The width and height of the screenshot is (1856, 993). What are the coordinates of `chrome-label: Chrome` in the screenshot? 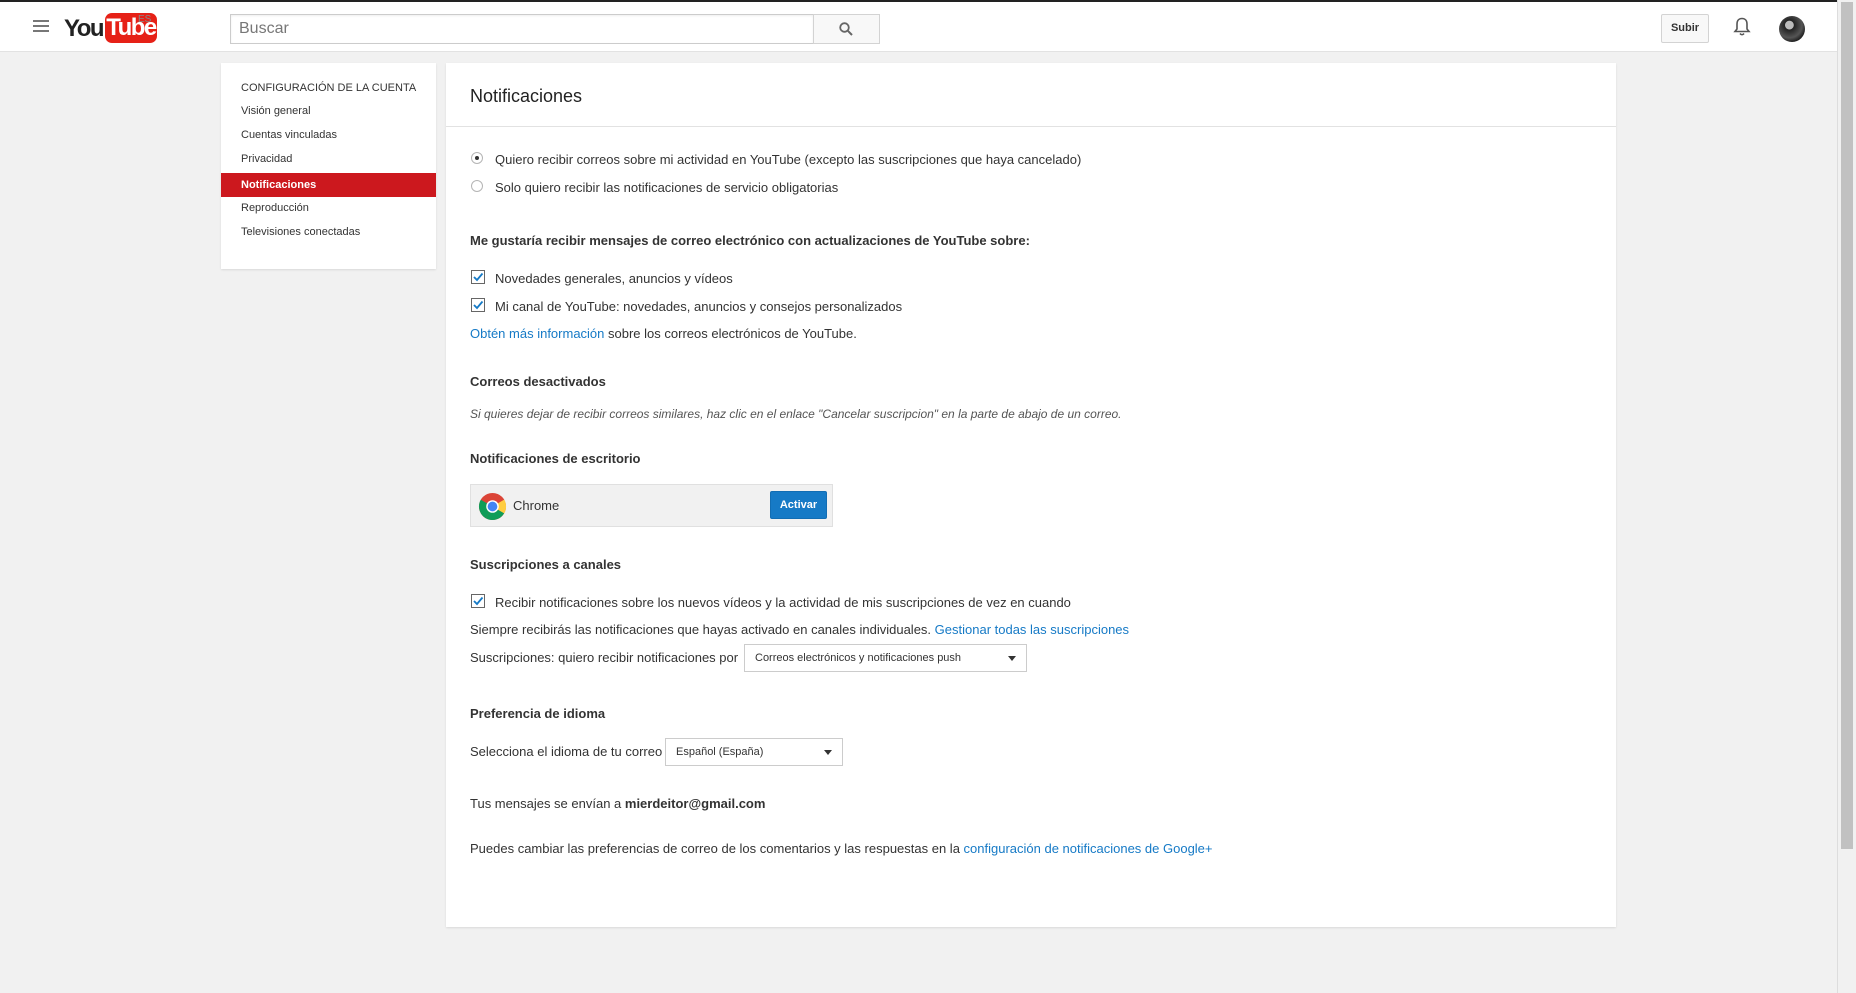 It's located at (536, 505).